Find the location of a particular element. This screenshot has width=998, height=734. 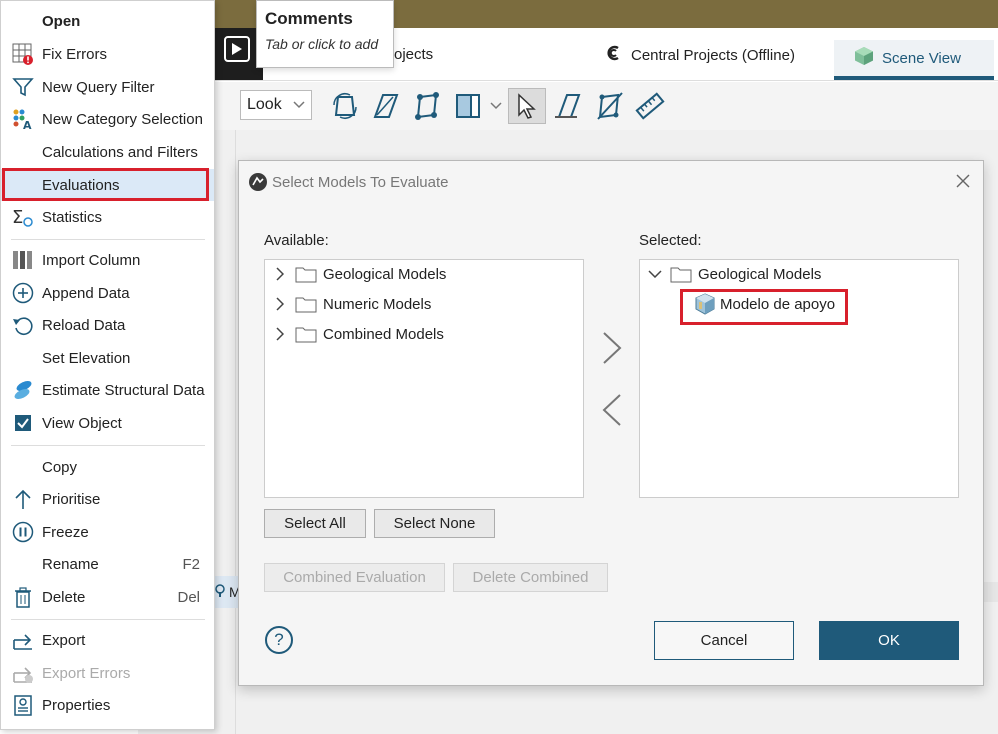

menu-item-label: Estimate Structural Data is located at coordinates (123, 390).